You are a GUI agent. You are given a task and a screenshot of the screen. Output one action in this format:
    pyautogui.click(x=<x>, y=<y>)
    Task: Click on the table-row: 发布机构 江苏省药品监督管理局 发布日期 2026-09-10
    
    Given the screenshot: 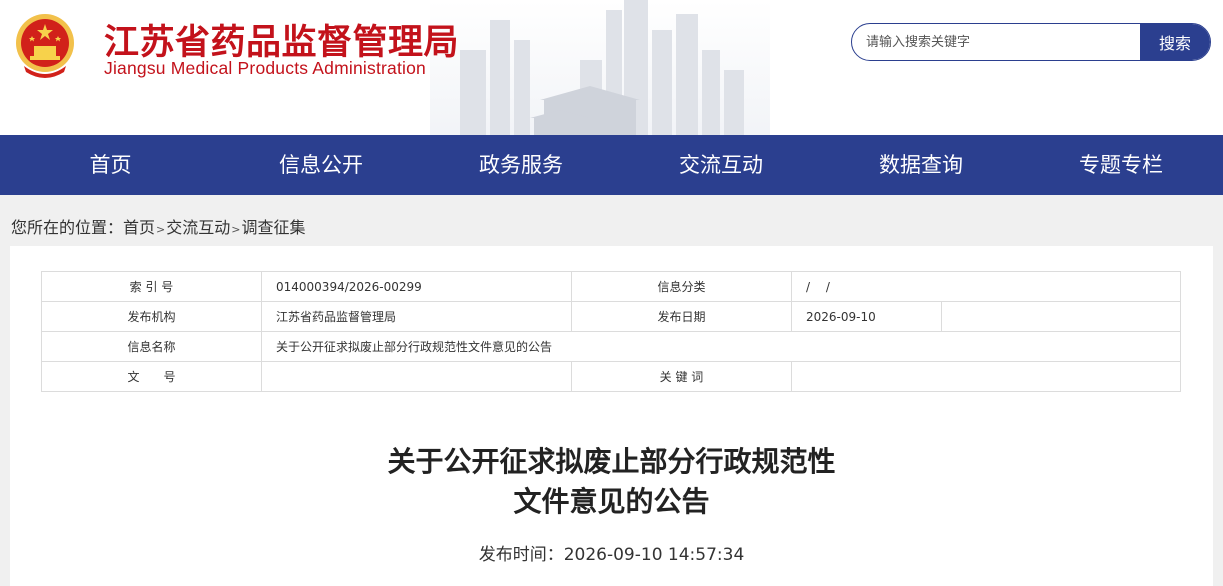 What is the action you would take?
    pyautogui.click(x=611, y=316)
    